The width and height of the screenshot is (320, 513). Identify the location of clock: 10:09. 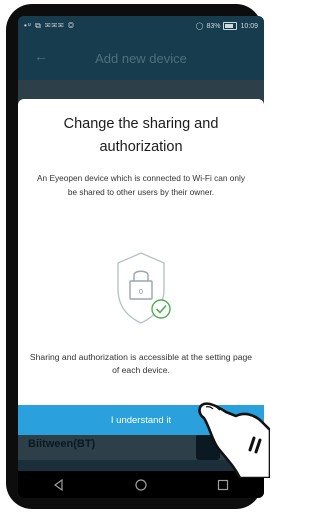
(249, 26).